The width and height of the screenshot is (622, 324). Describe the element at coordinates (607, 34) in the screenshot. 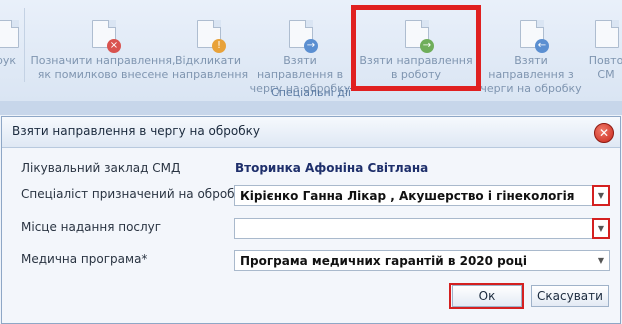

I see `repeat-icon` at that location.